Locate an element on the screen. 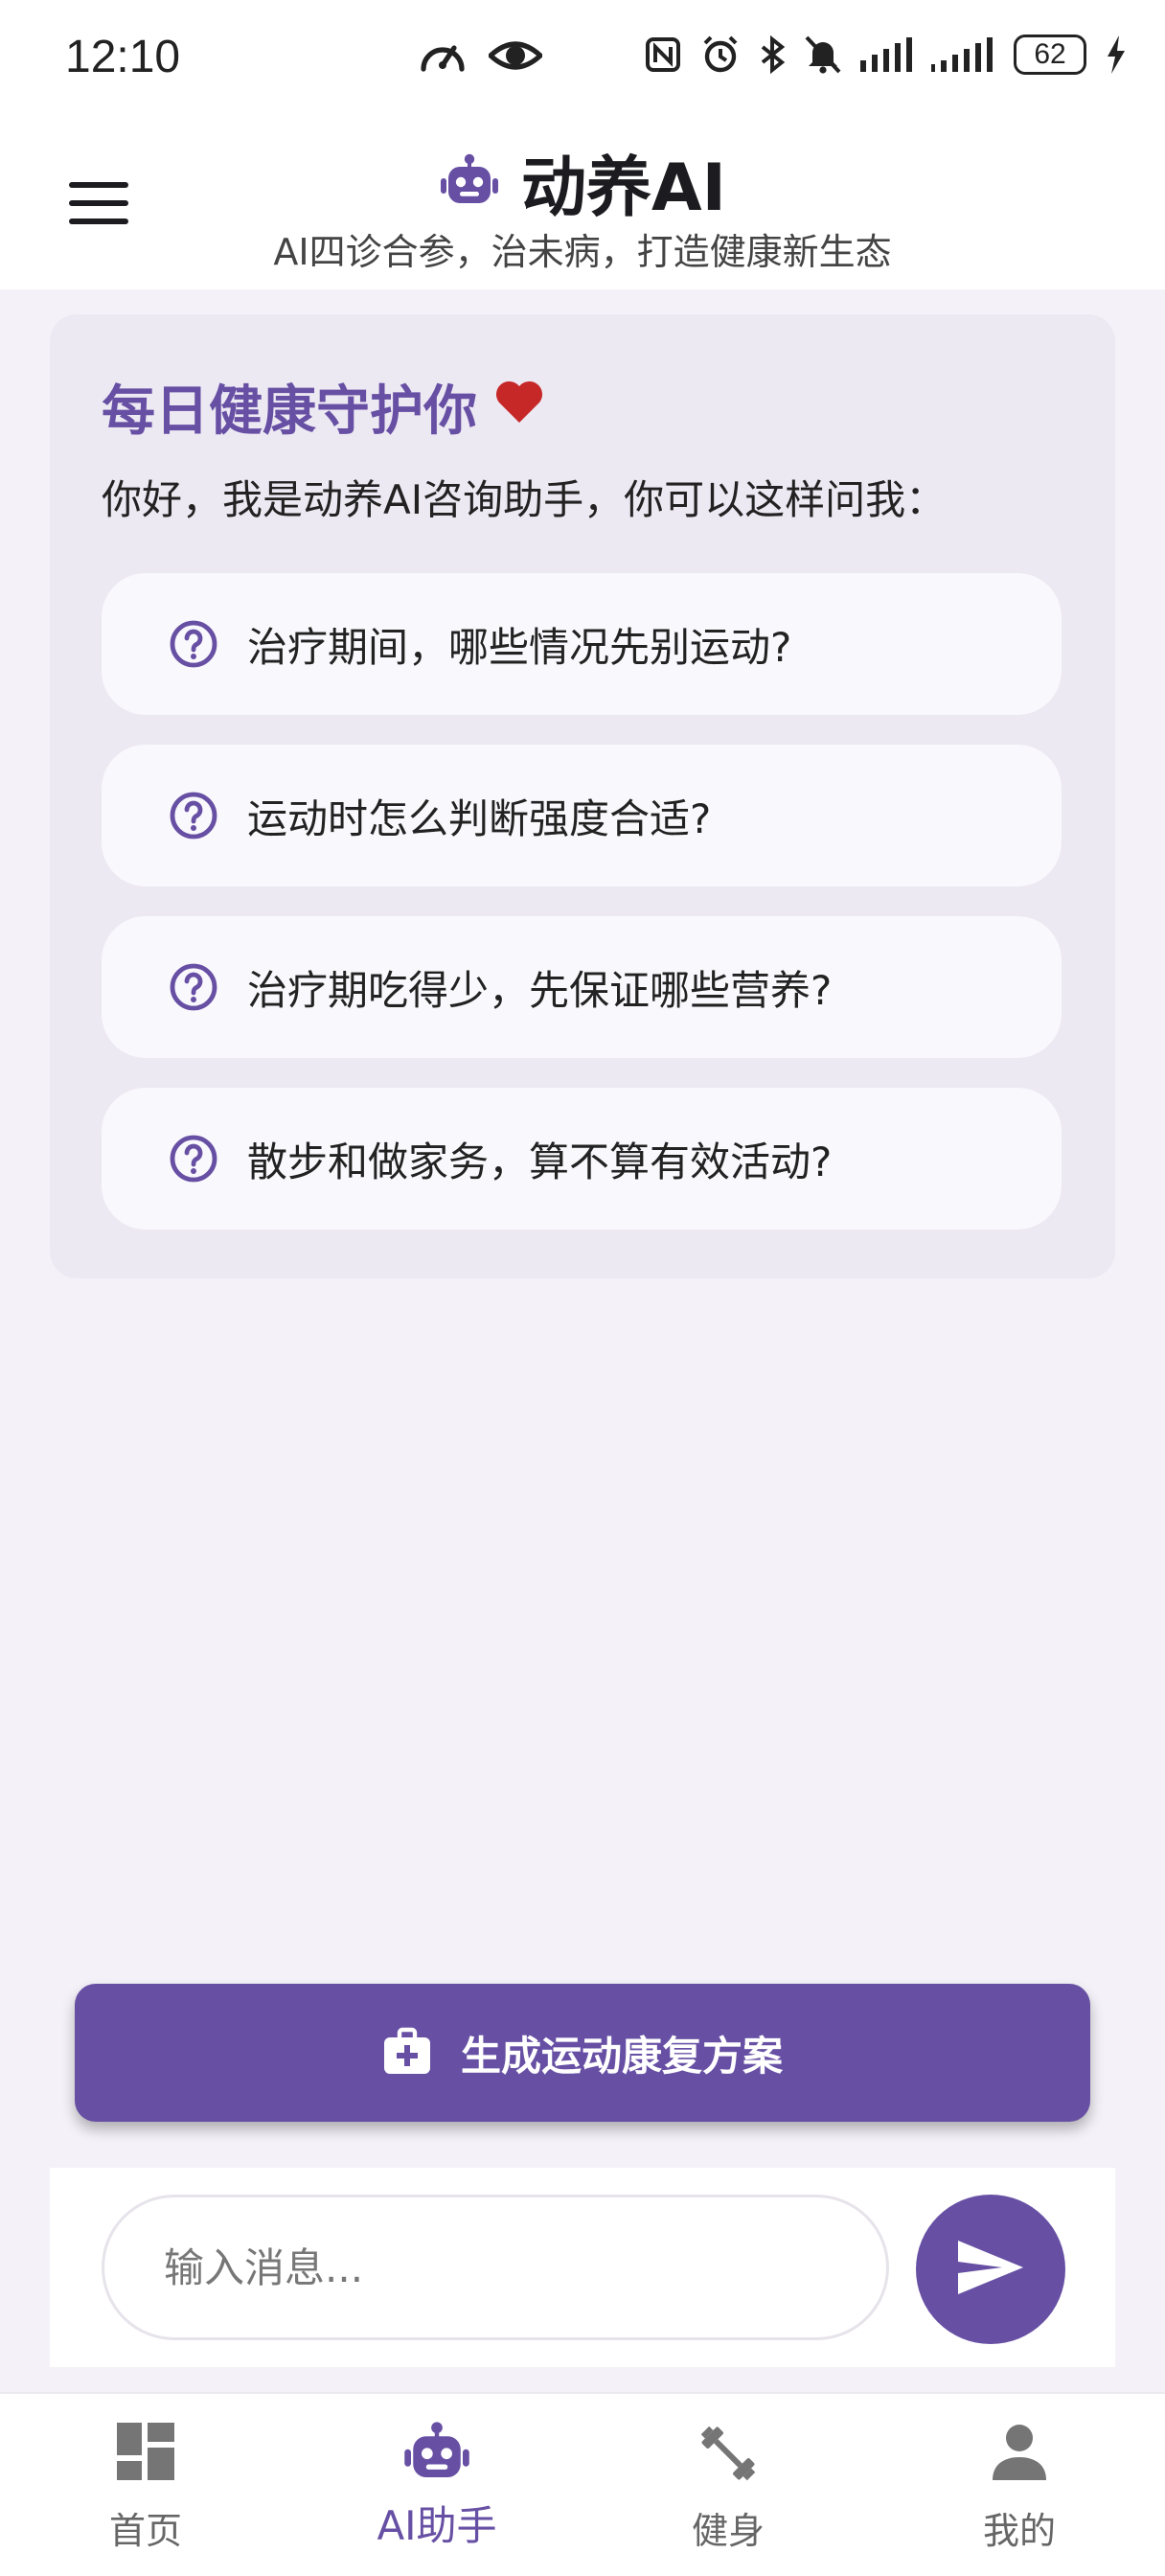 The width and height of the screenshot is (1165, 2576). status-bar: 12:10 62 is located at coordinates (582, 57).